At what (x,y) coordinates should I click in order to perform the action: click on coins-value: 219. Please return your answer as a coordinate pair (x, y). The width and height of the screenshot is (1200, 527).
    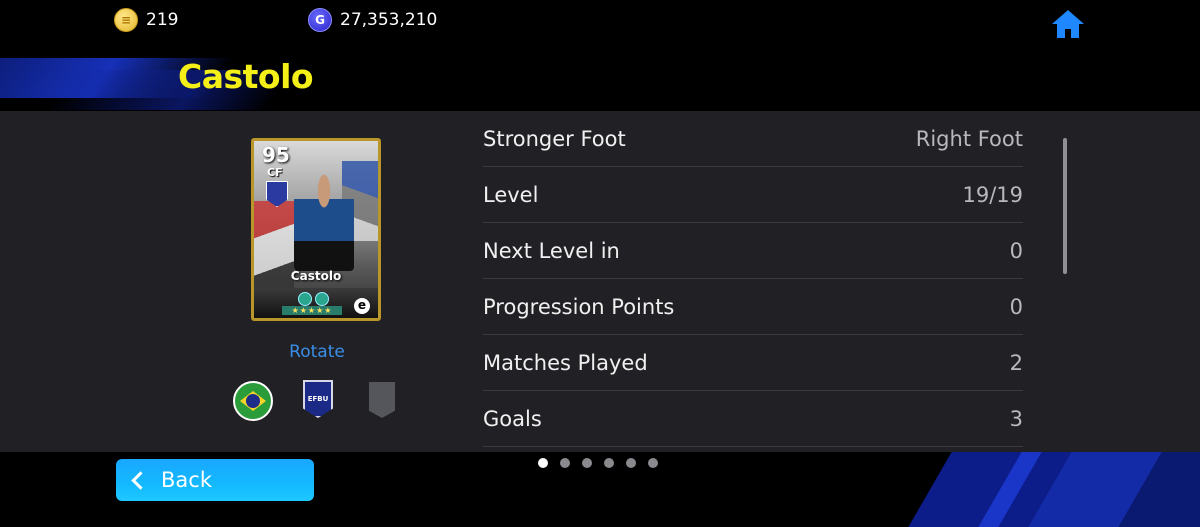
    Looking at the image, I should click on (162, 20).